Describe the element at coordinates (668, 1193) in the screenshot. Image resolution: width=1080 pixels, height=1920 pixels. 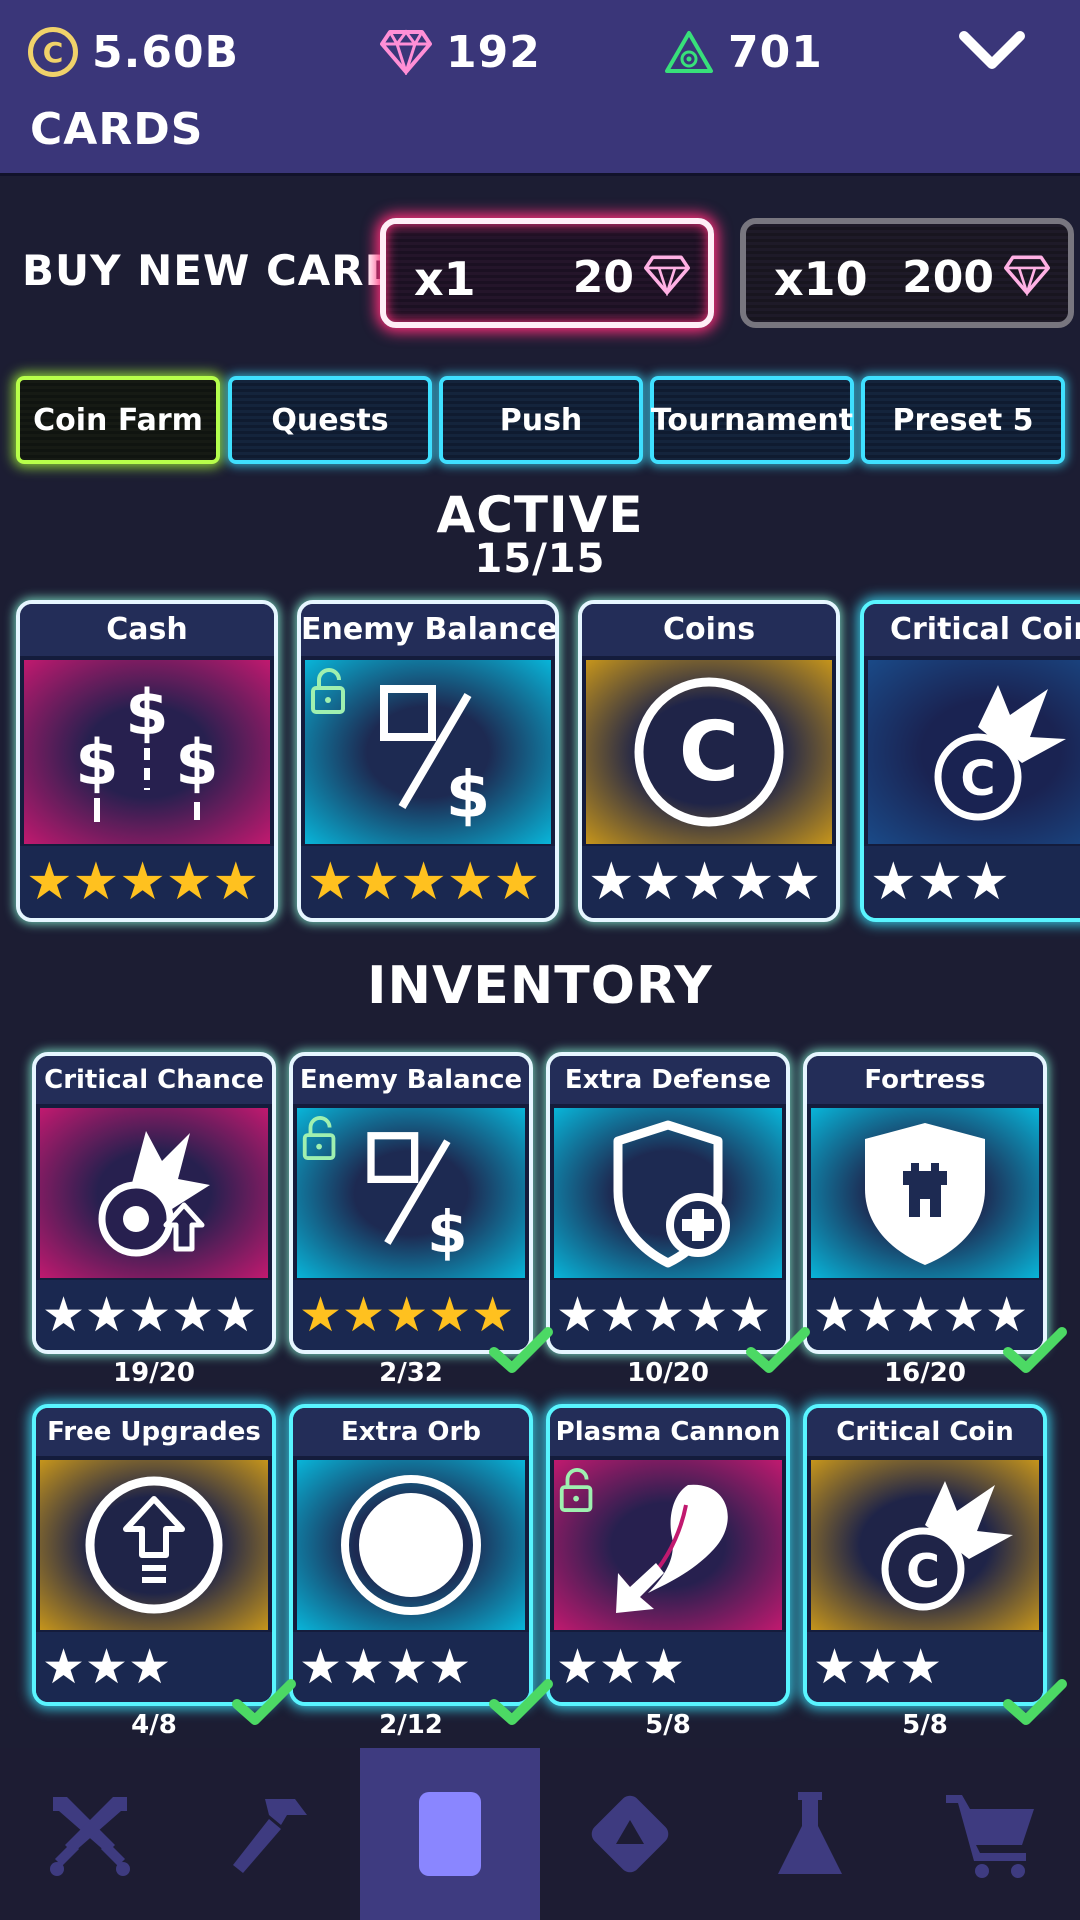
I see `extra-defense-icon` at that location.